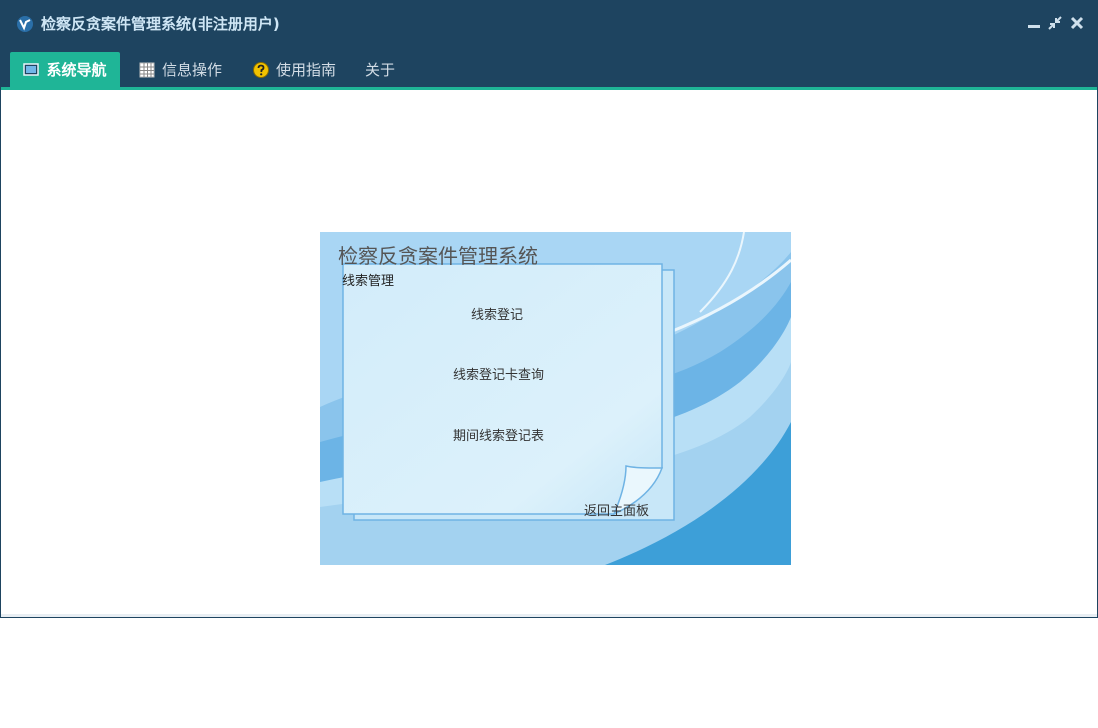 The width and height of the screenshot is (1098, 728). I want to click on menu-item-label: 系统导航, so click(76, 70).